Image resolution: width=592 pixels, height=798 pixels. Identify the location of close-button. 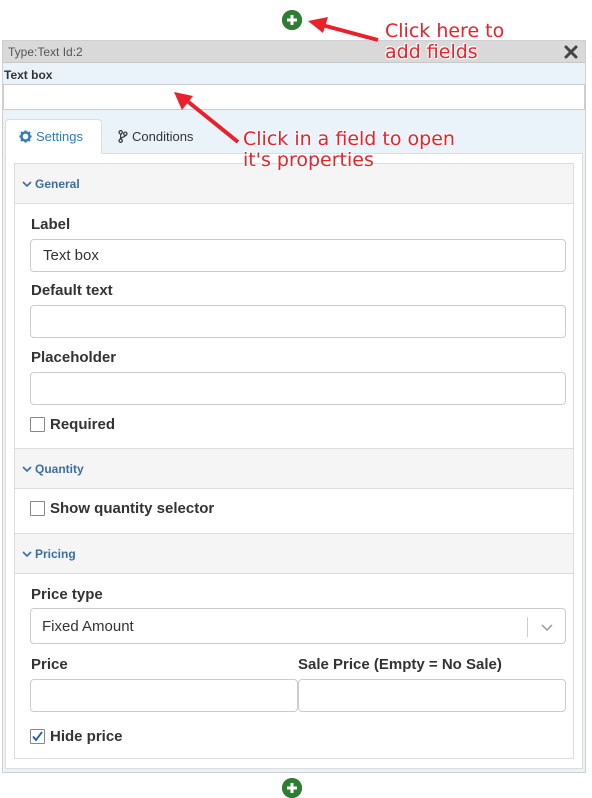
(571, 52).